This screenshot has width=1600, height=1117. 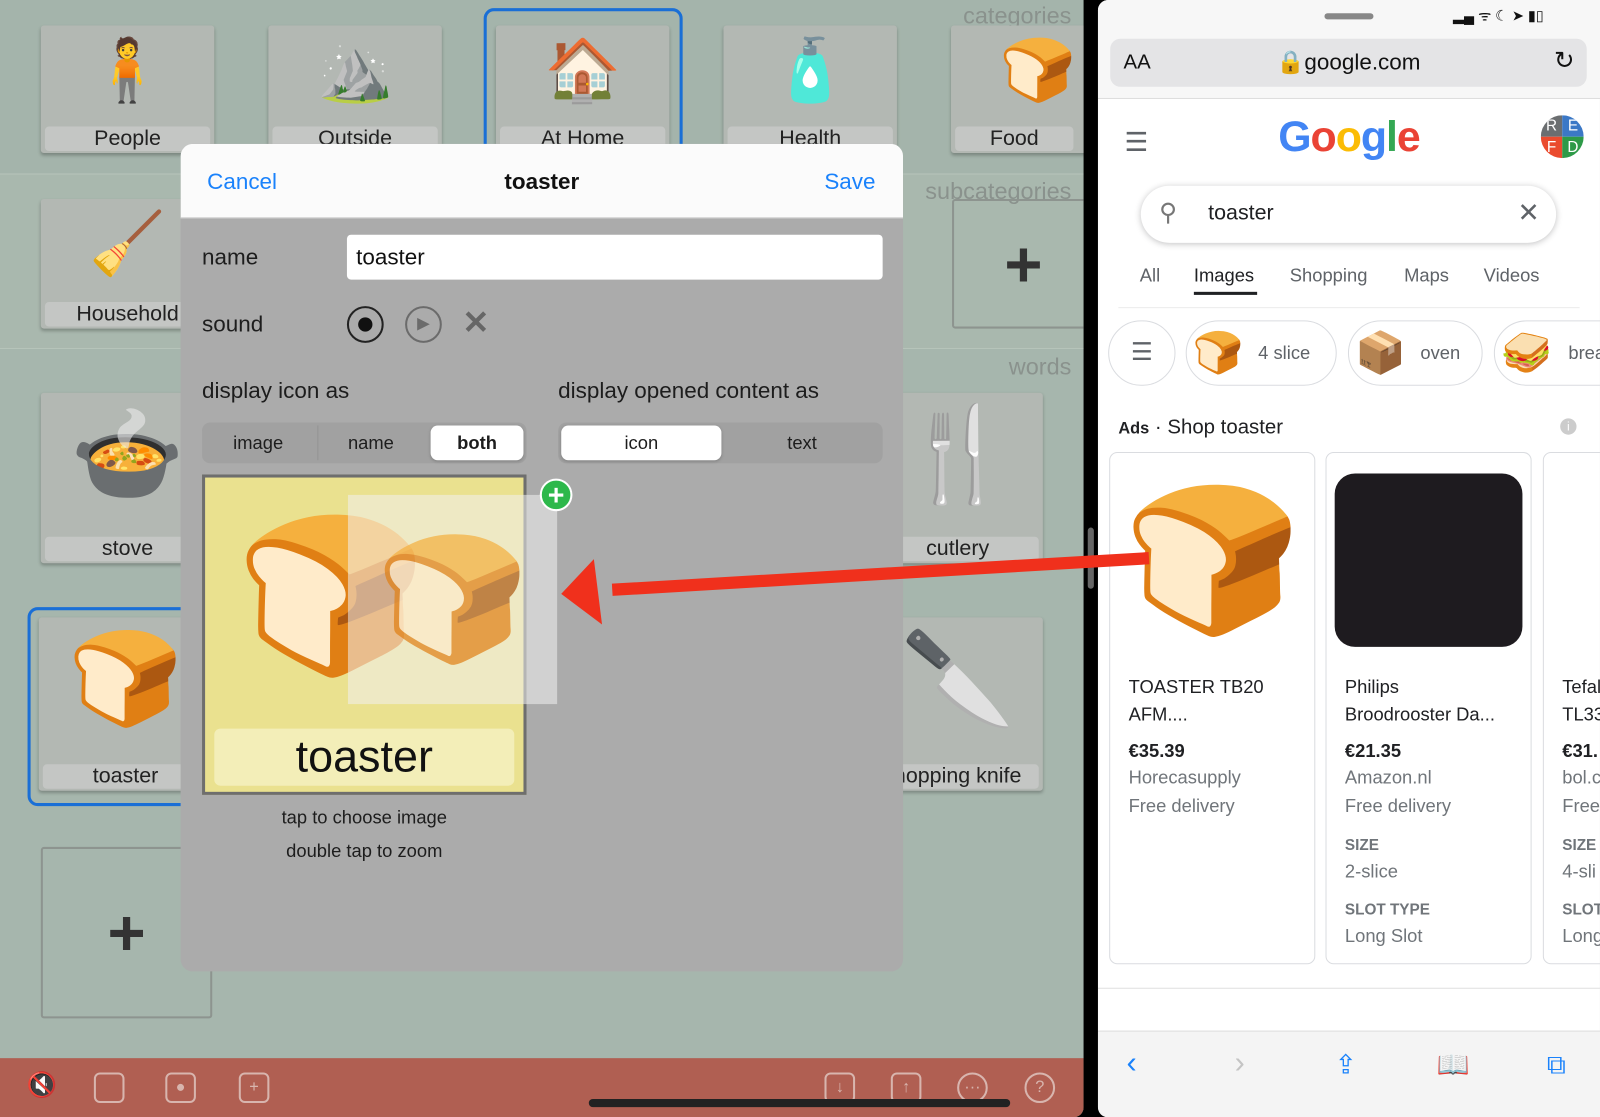 What do you see at coordinates (582, 592) in the screenshot?
I see `arrow-head` at bounding box center [582, 592].